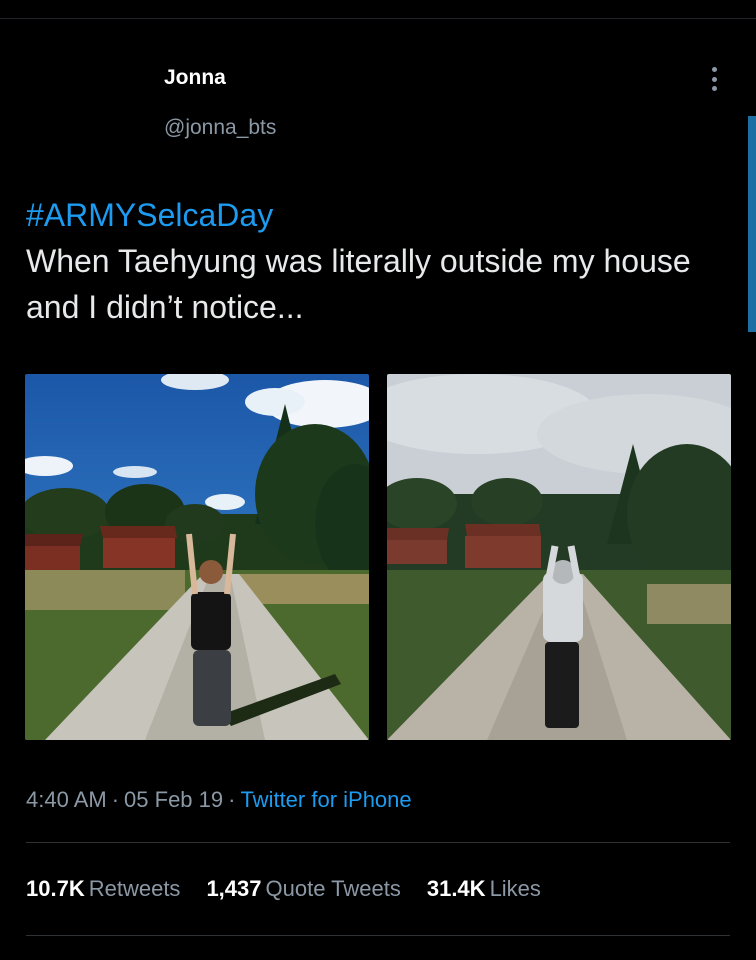  What do you see at coordinates (333, 888) in the screenshot?
I see `quote-tweets-label: Quote Tweets` at bounding box center [333, 888].